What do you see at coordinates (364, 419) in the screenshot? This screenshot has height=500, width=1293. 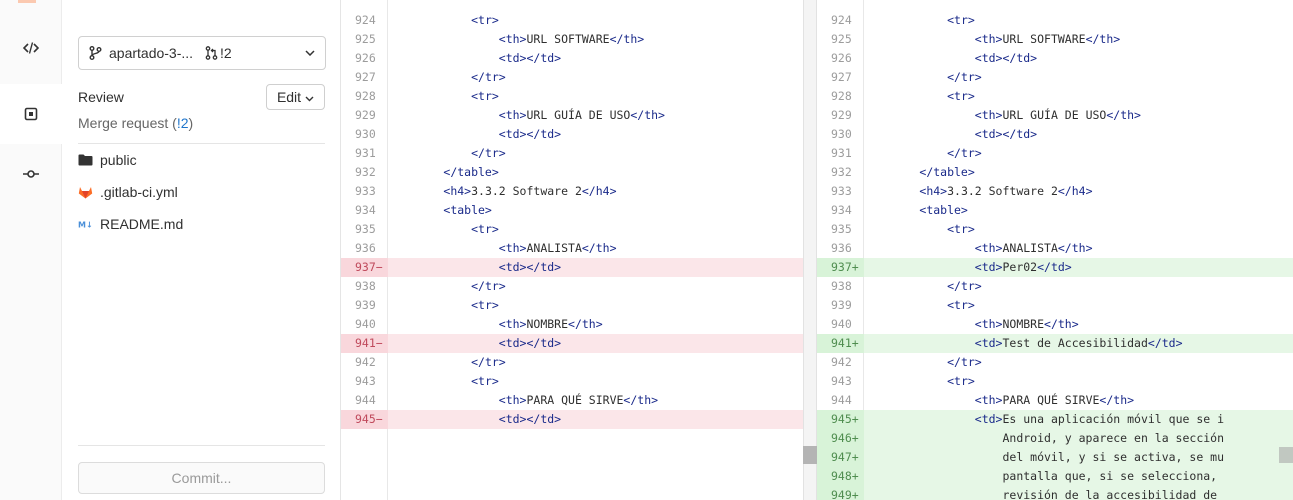 I see `line-number: 945−` at bounding box center [364, 419].